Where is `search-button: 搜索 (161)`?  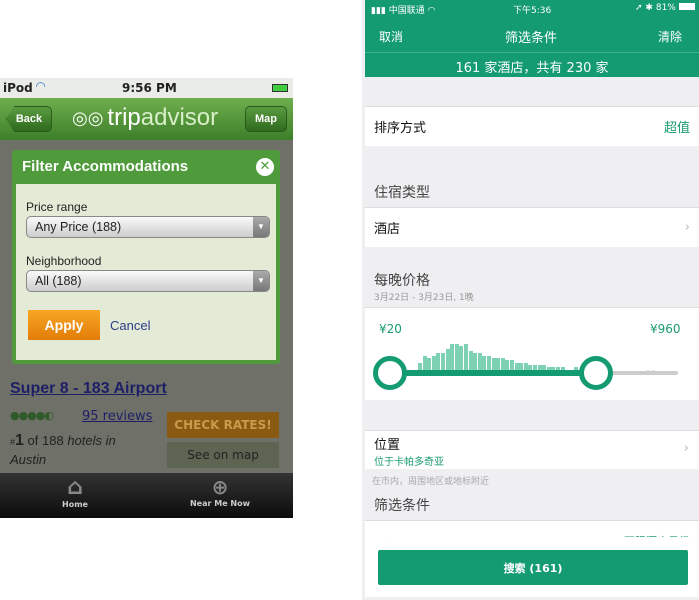
search-button: 搜索 (161) is located at coordinates (533, 567).